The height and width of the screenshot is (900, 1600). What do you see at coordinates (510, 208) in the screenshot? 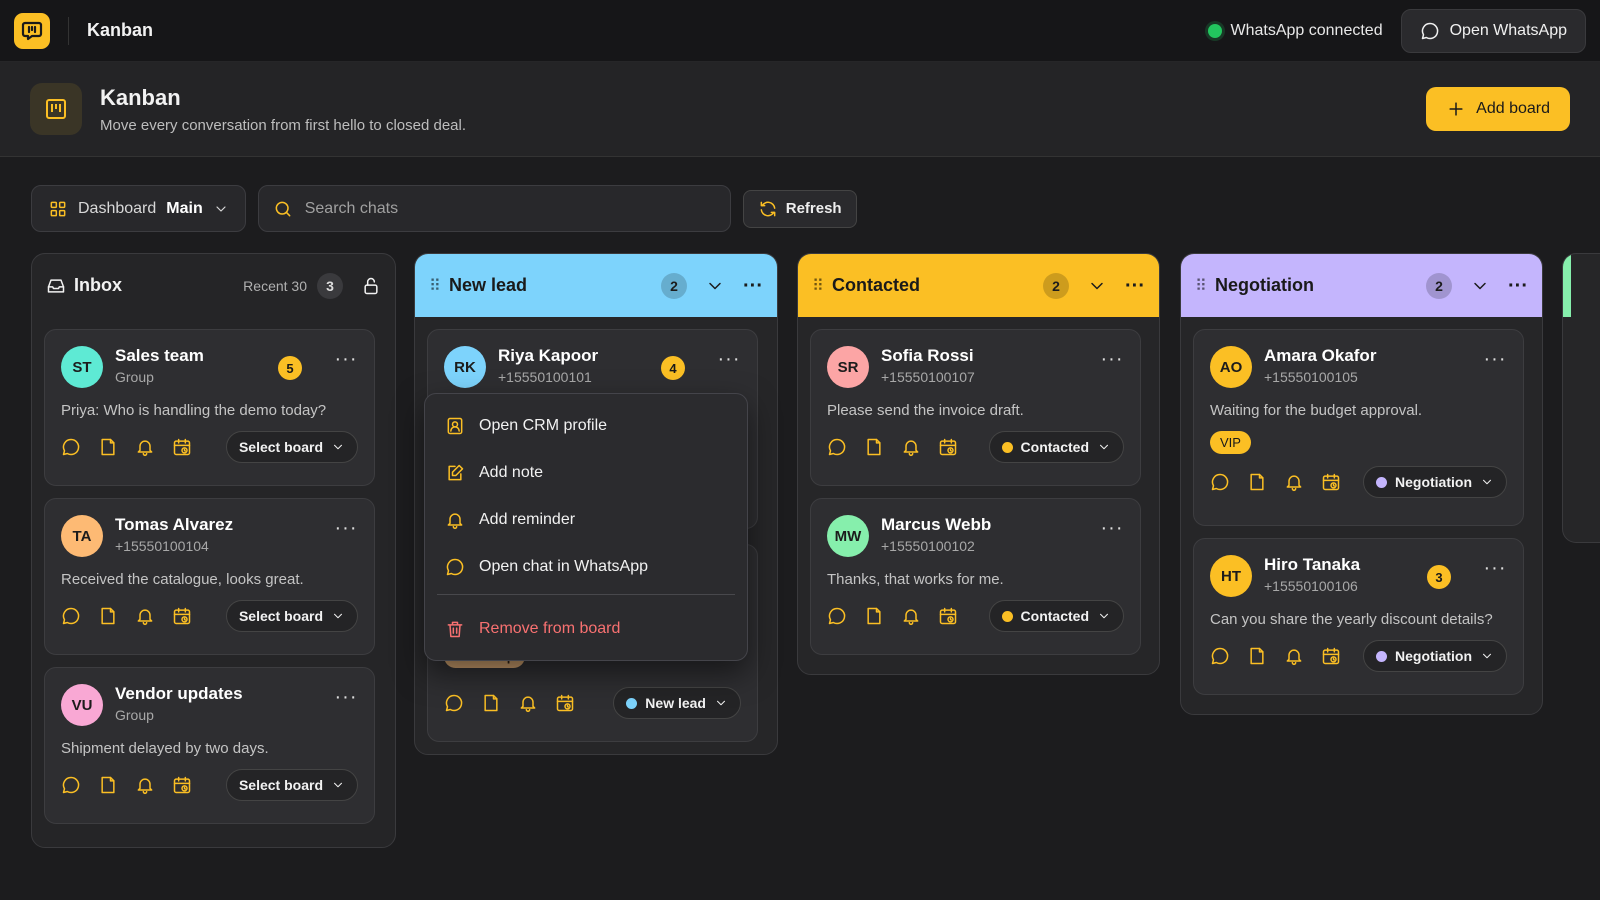
I see `search-input` at bounding box center [510, 208].